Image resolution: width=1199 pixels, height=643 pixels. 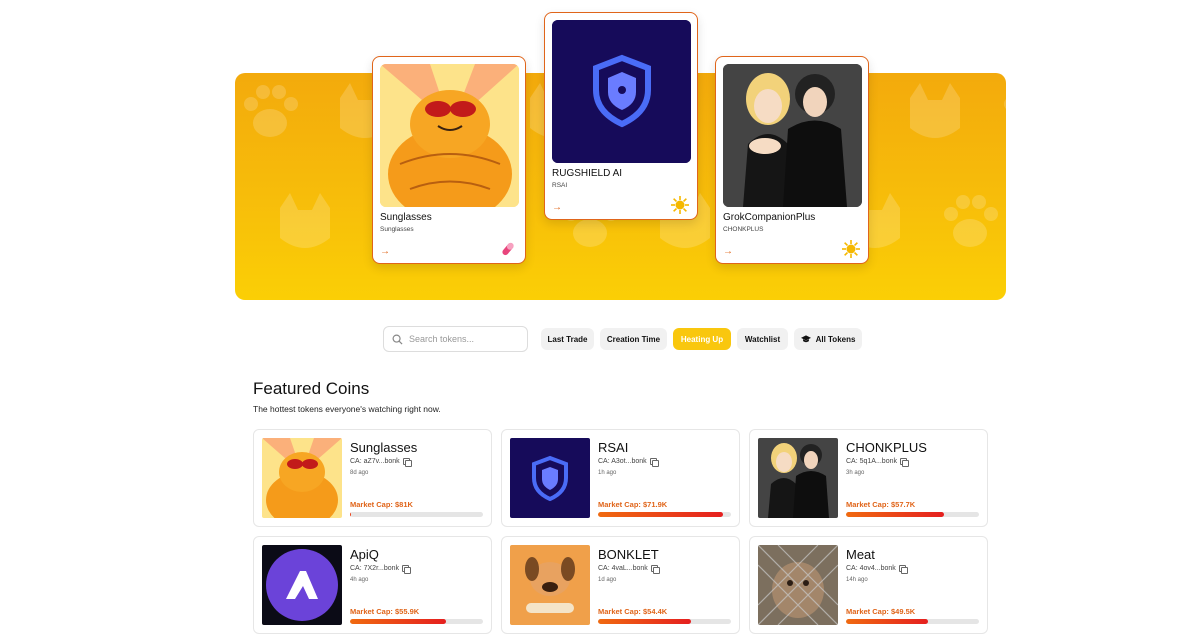 I want to click on filter-heating-up: Heating Up, so click(x=702, y=339).